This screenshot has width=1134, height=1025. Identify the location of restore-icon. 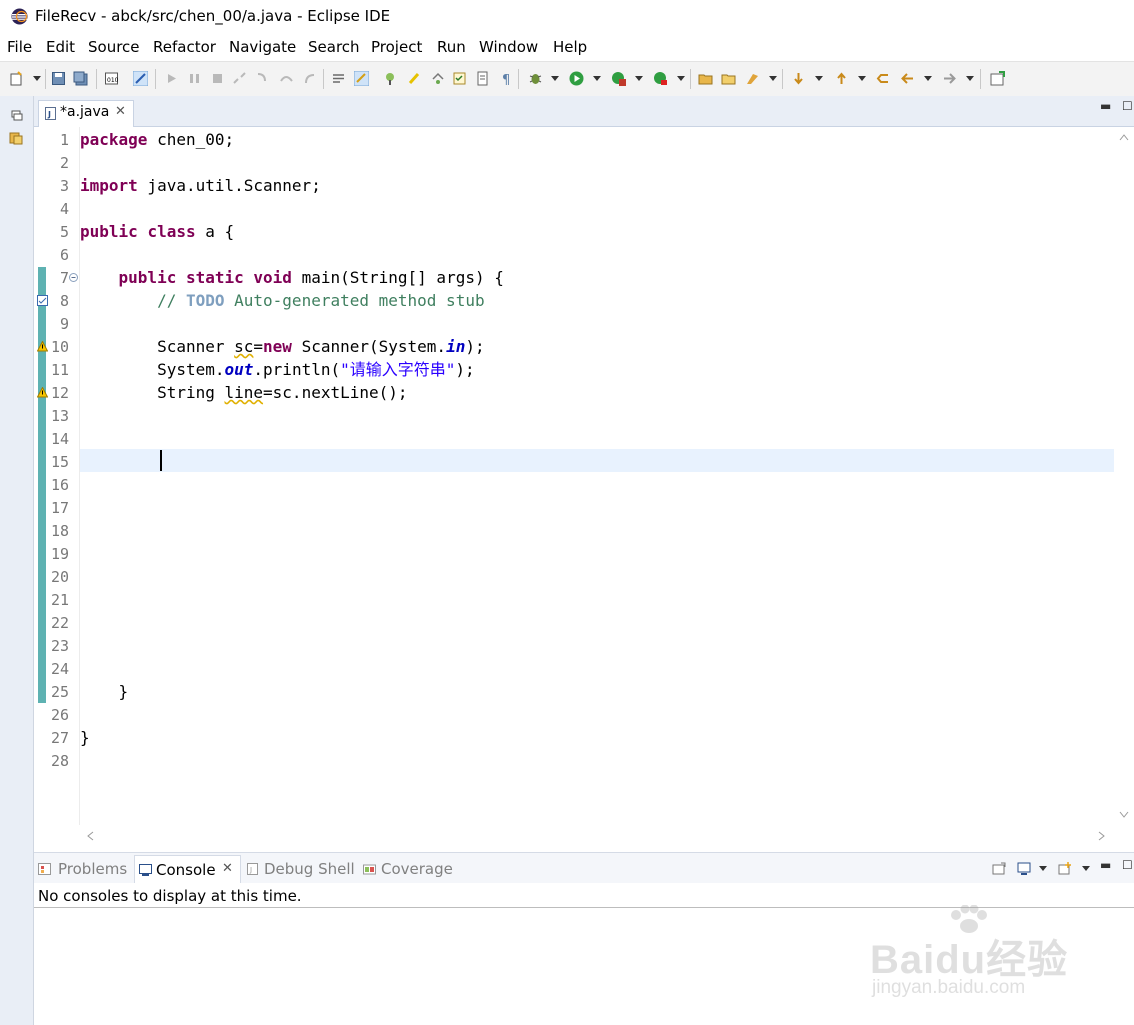
(16, 116).